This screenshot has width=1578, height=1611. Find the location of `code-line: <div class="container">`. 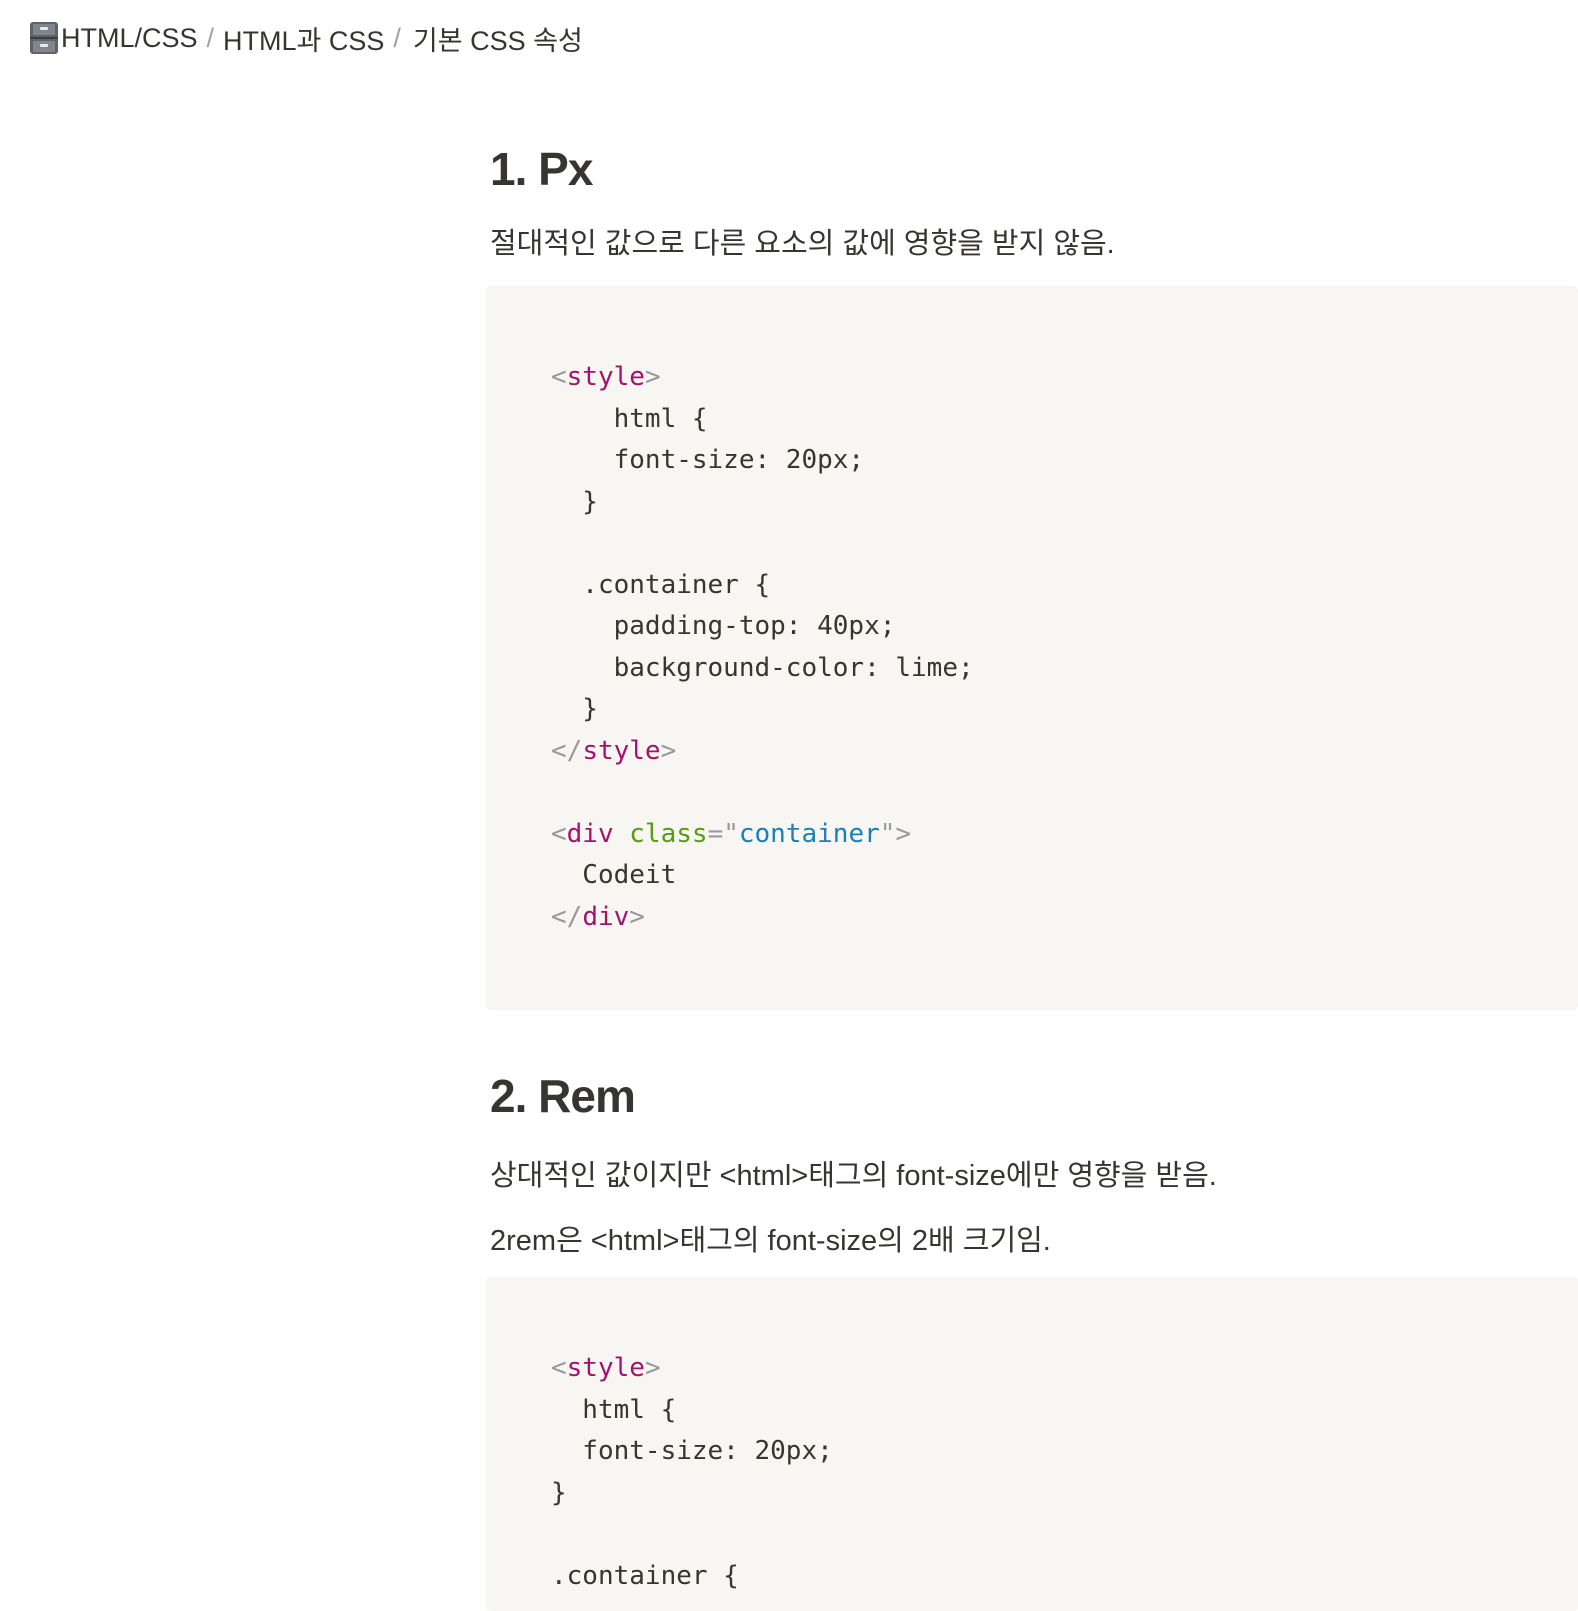

code-line: <div class="container"> is located at coordinates (762, 835).